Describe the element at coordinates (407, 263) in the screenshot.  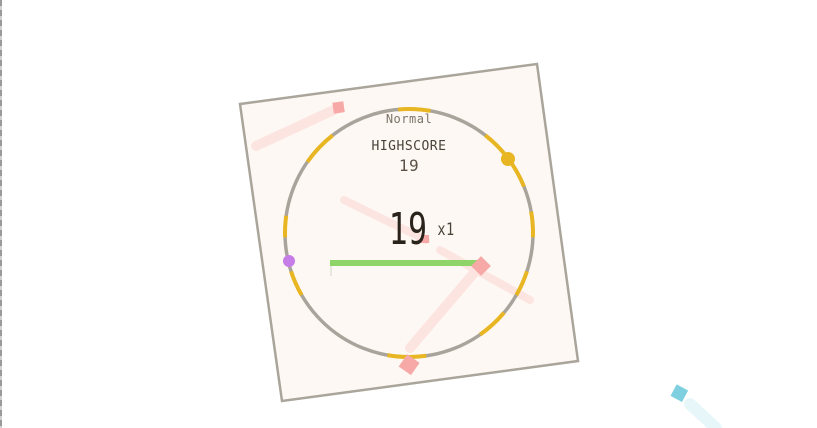
I see `timer-bar` at that location.